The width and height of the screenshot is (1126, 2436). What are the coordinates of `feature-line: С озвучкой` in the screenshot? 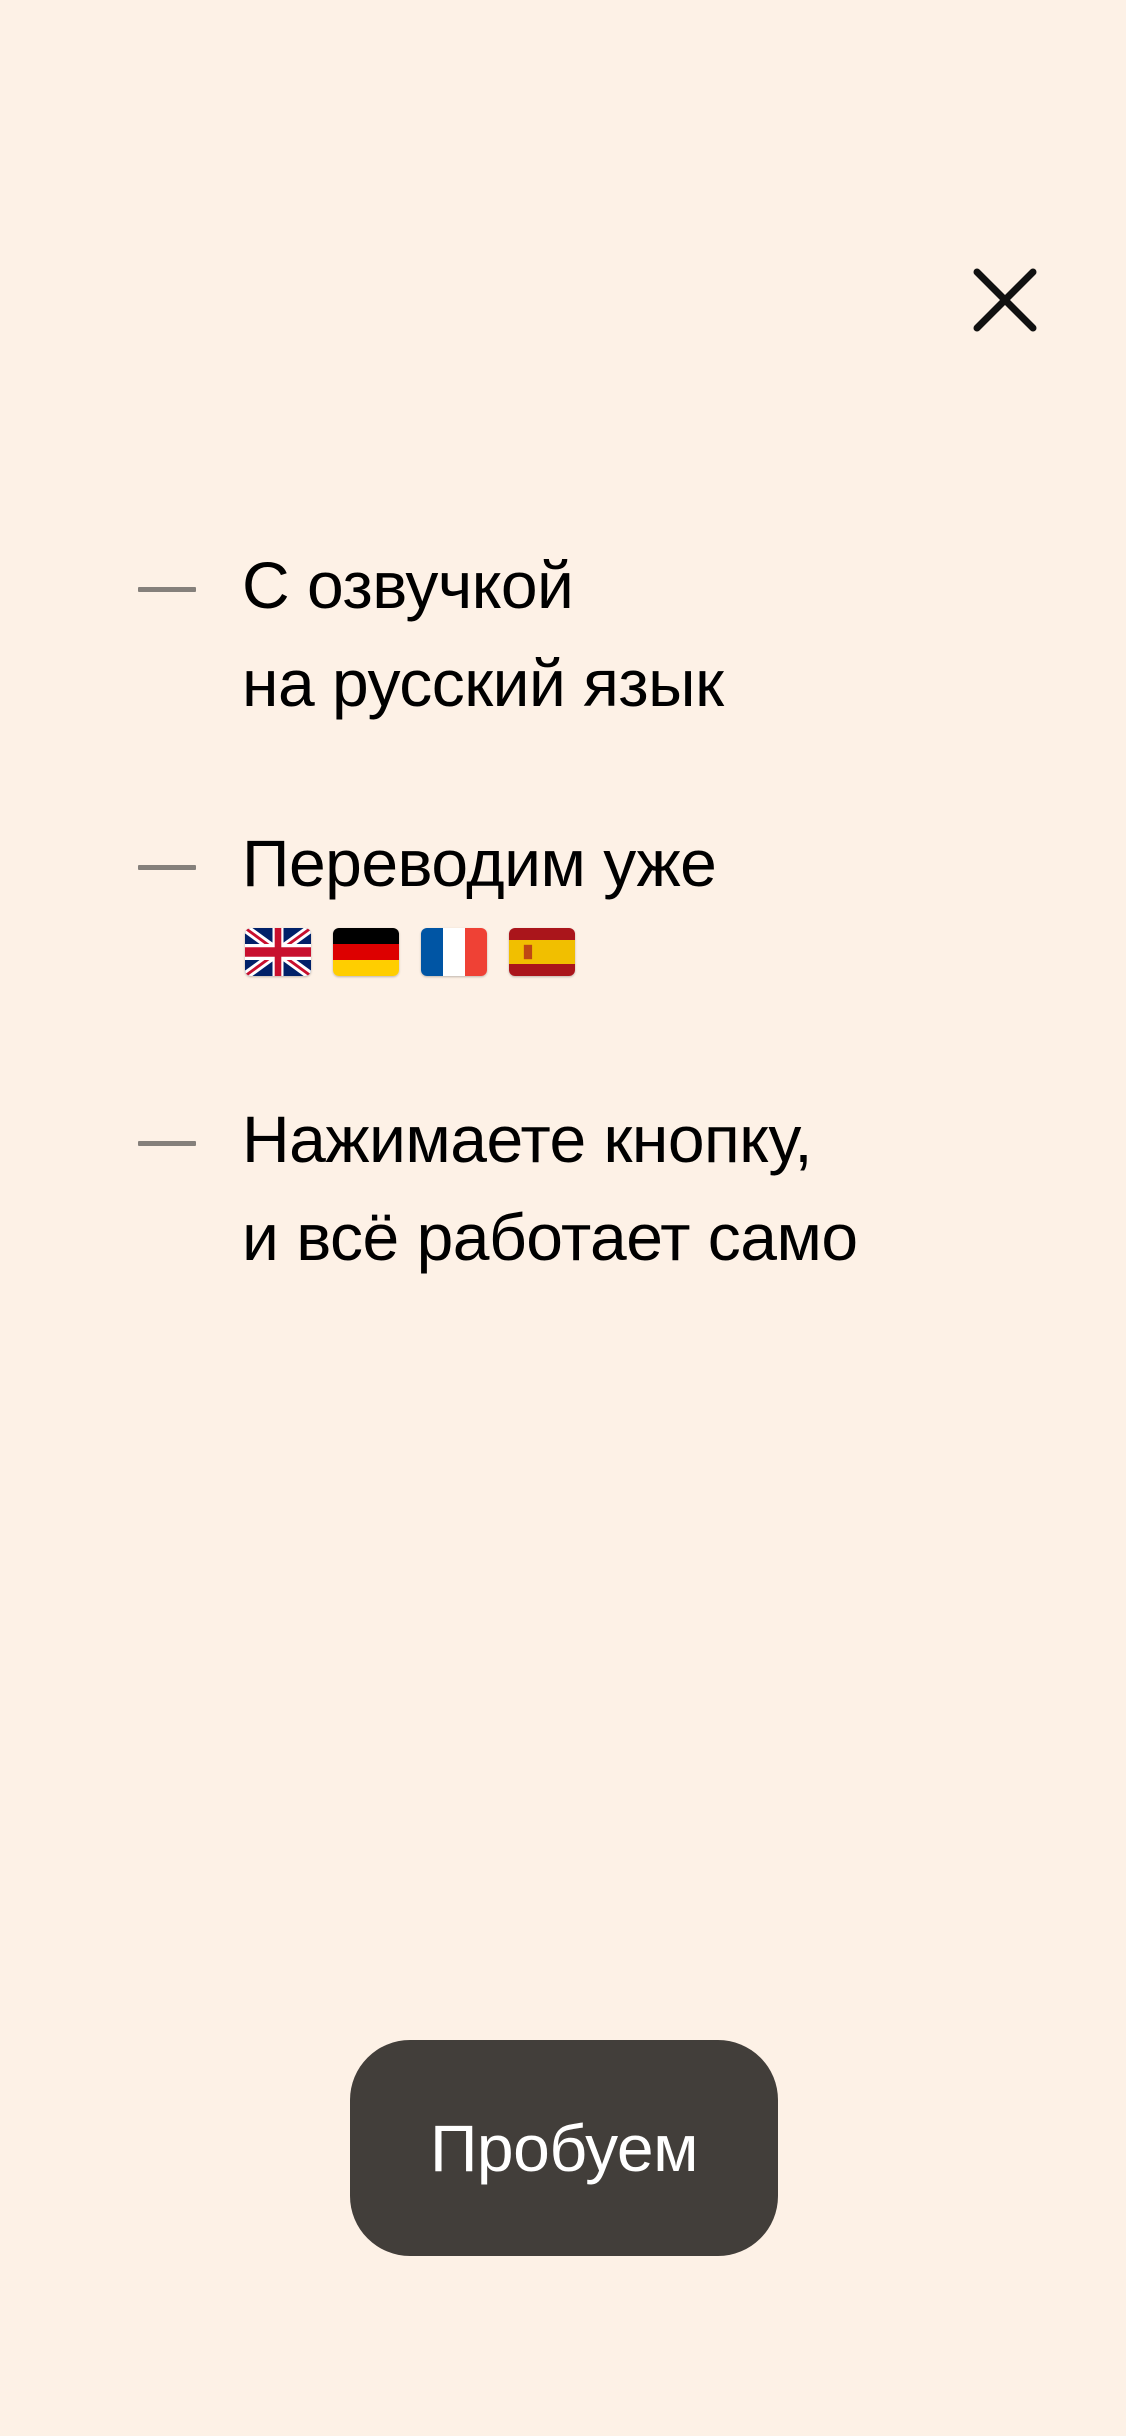 It's located at (408, 585).